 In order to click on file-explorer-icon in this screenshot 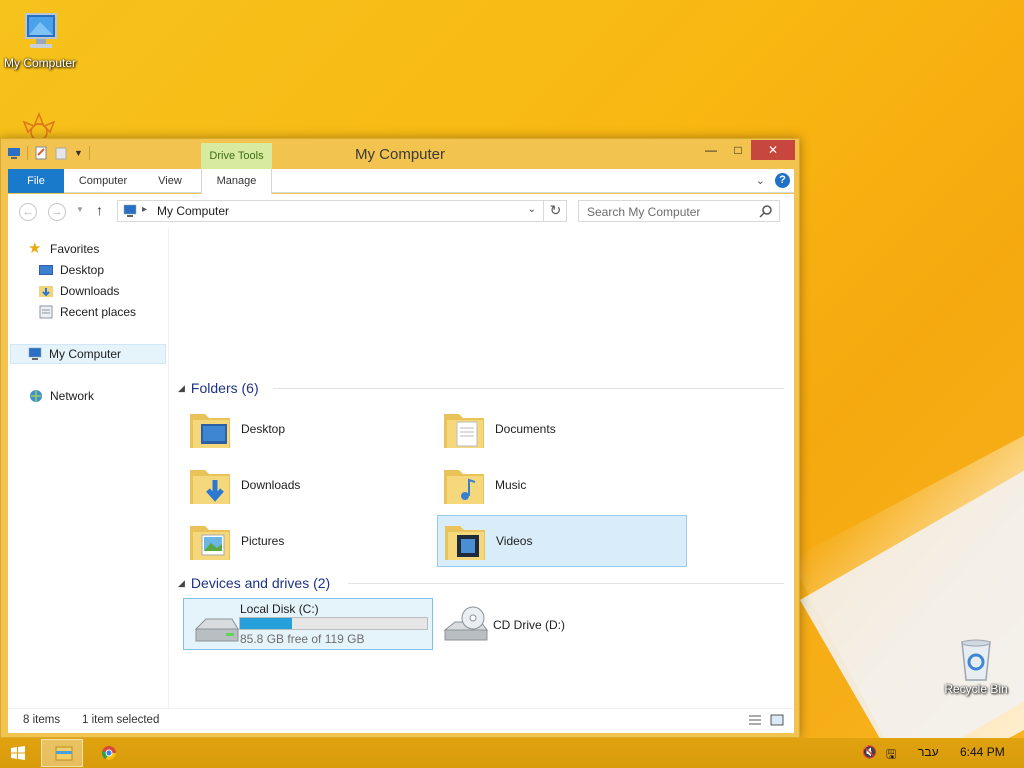, I will do `click(64, 753)`.